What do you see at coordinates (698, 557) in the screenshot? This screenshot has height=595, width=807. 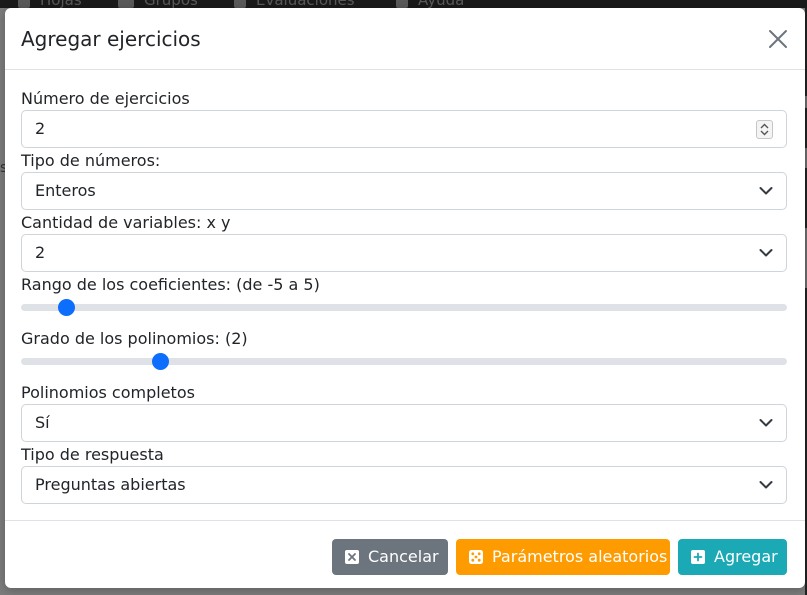 I see `plus-box-icon` at bounding box center [698, 557].